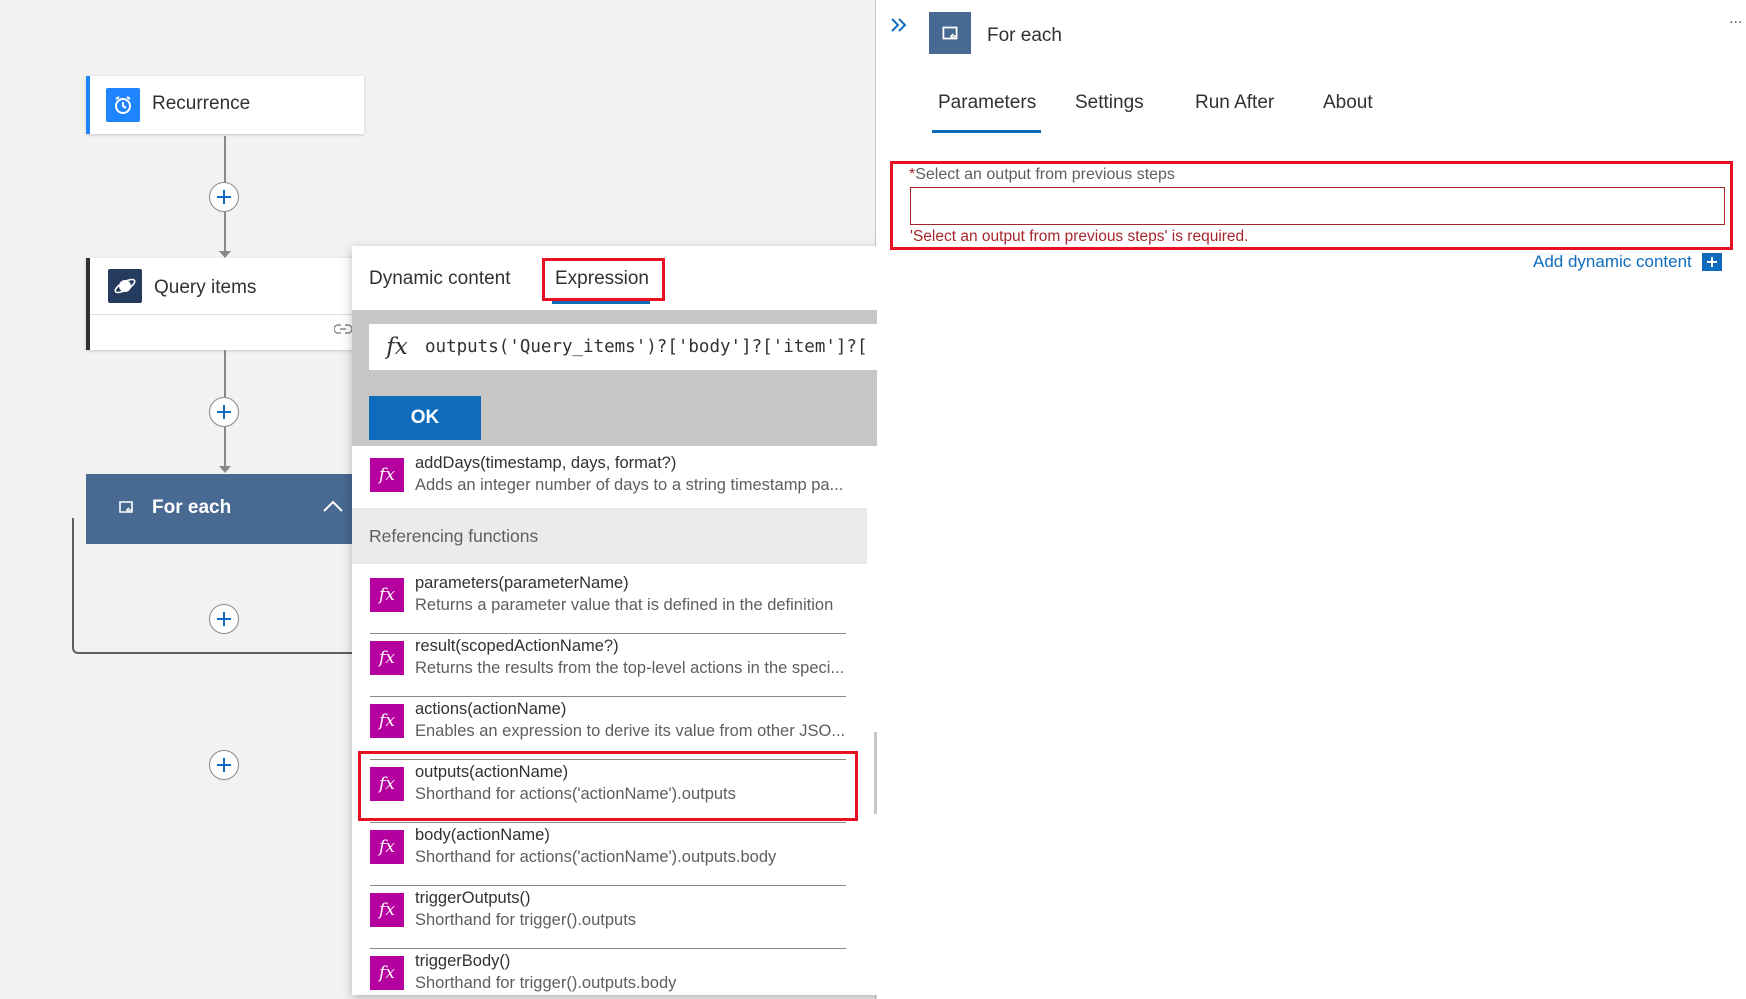  What do you see at coordinates (517, 646) in the screenshot?
I see `function-signature: result(scopedActionName?)` at bounding box center [517, 646].